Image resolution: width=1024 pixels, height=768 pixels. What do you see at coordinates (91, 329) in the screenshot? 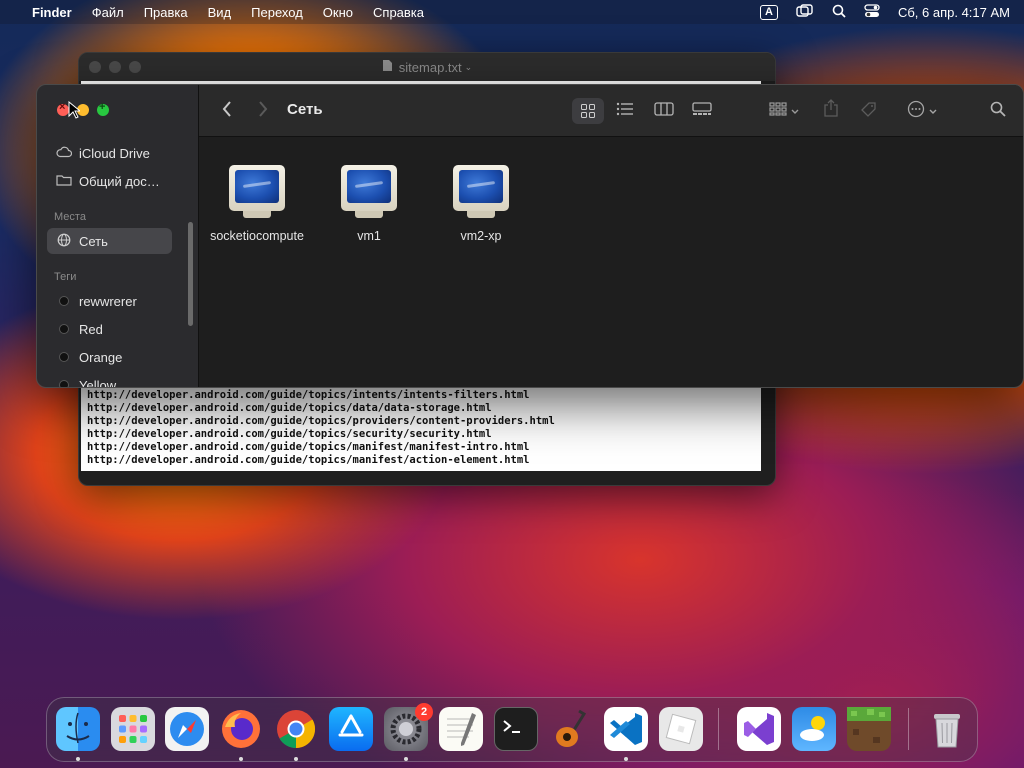
I see `sidebar-tag-label: Red` at bounding box center [91, 329].